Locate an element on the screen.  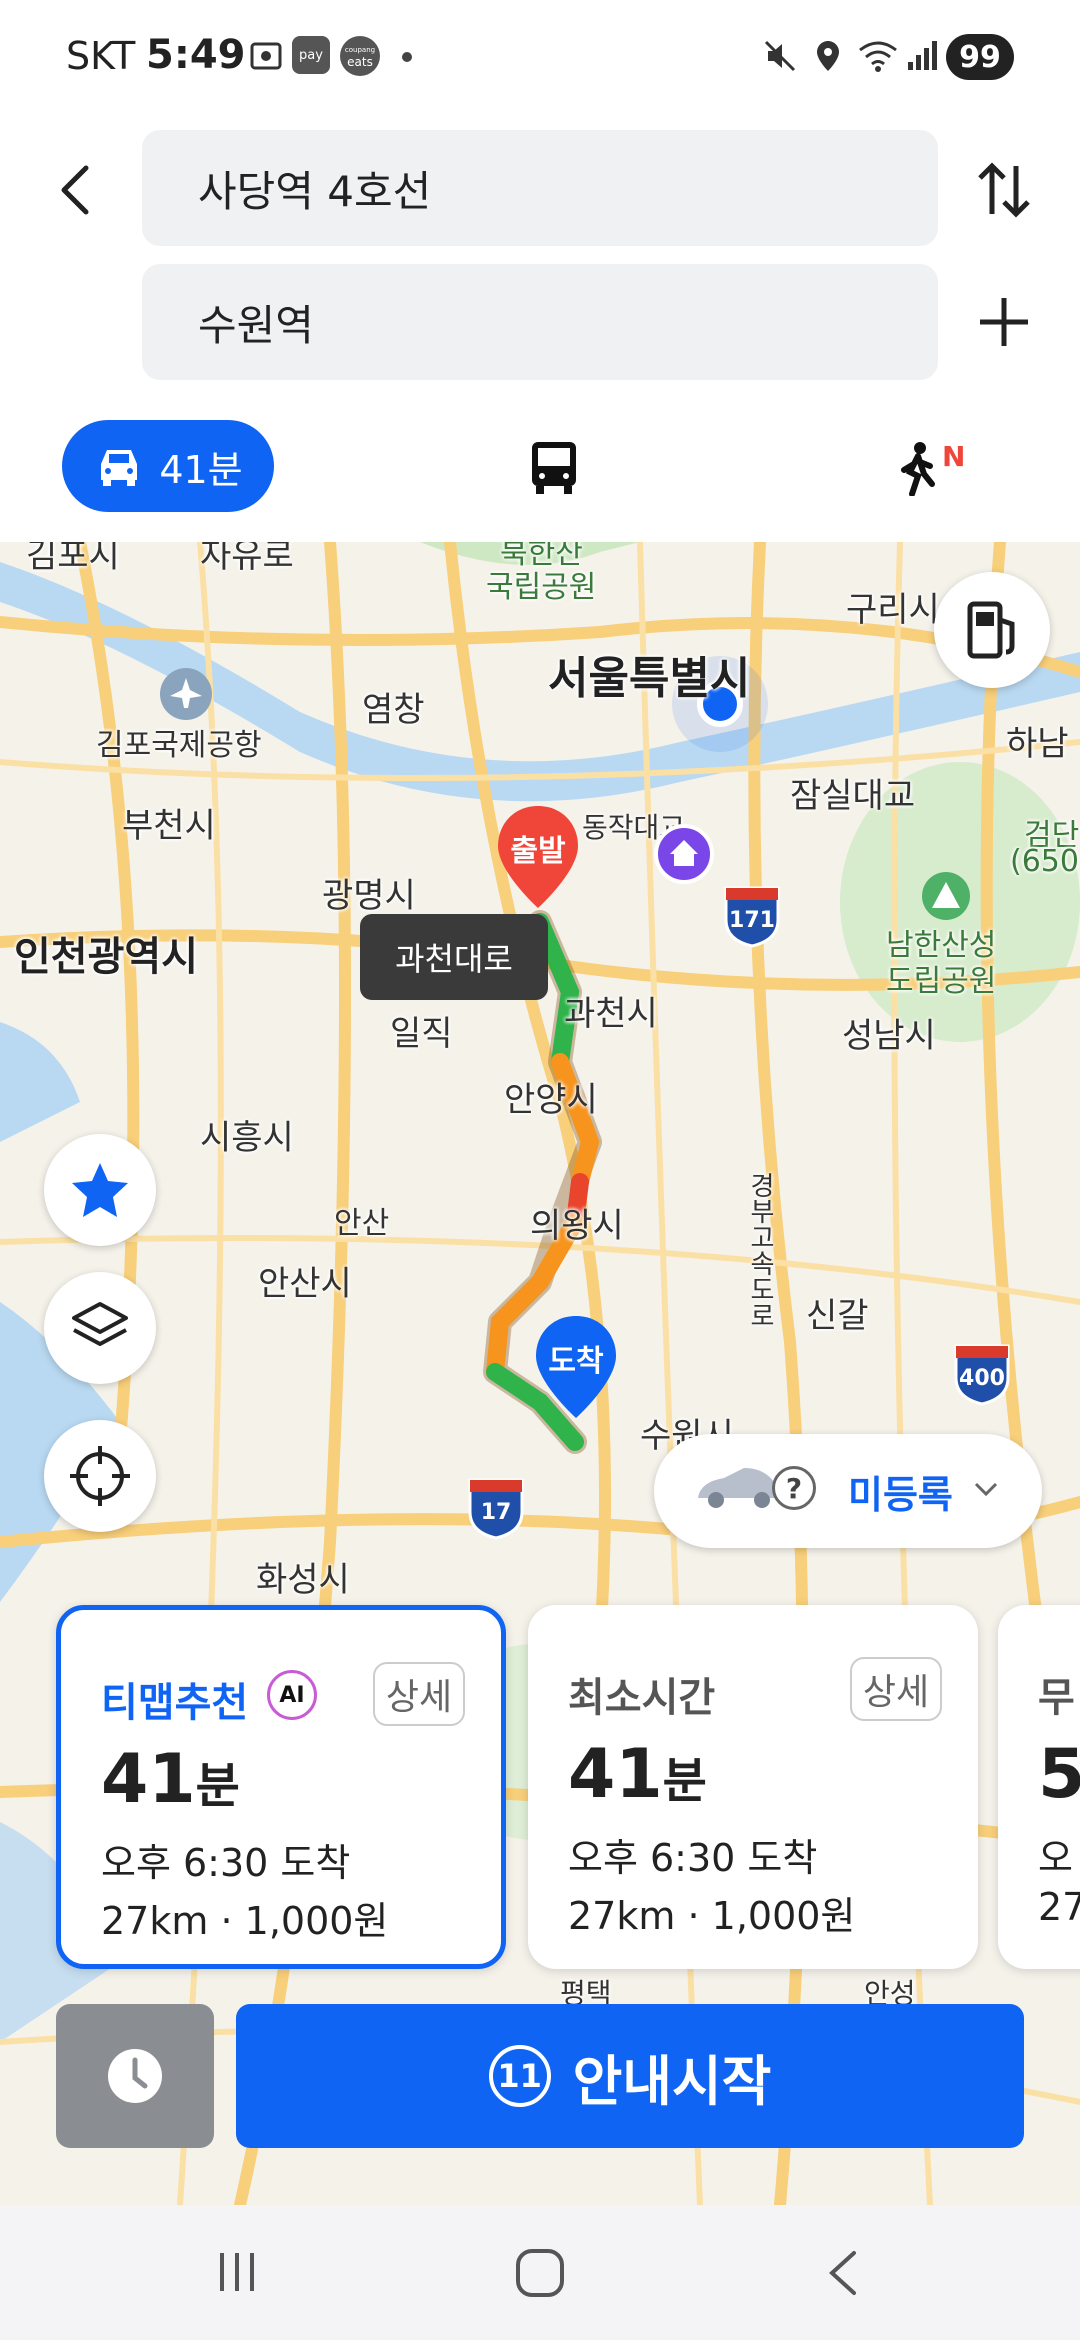
star-icon is located at coordinates (100, 1190).